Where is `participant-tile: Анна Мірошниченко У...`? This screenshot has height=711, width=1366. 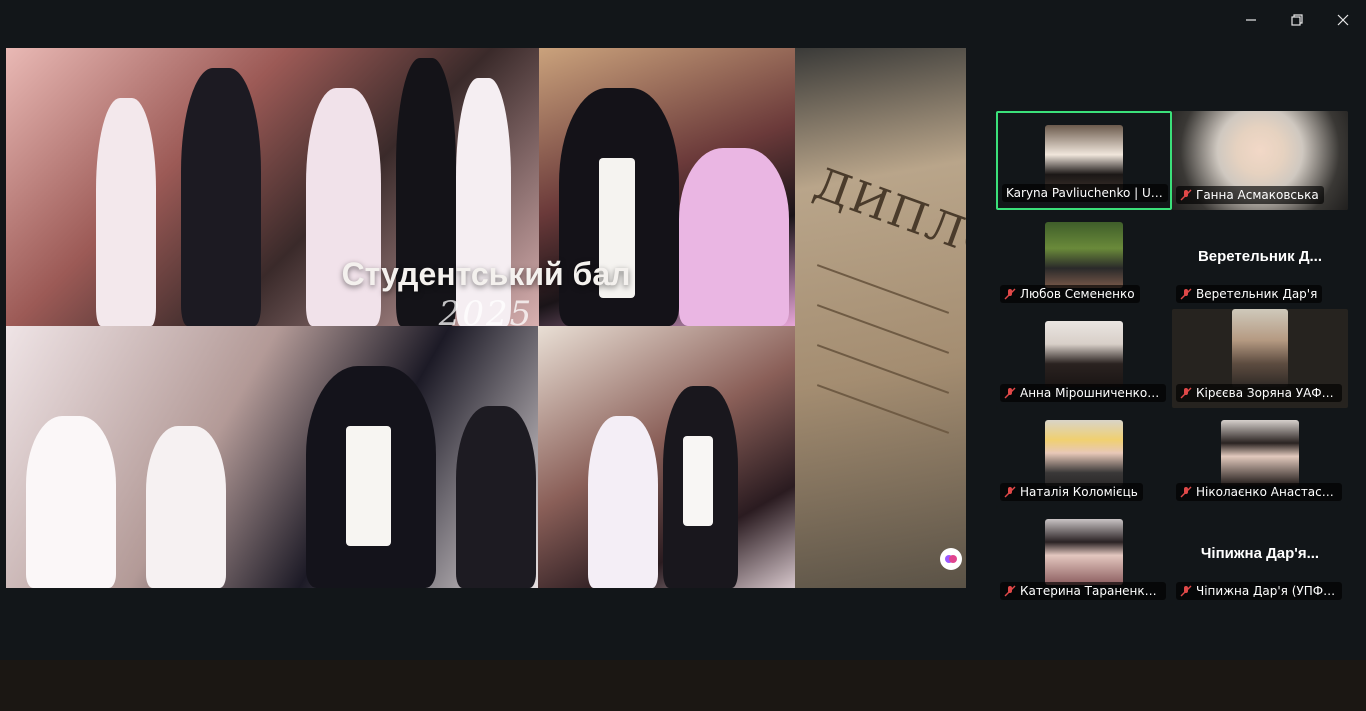
participant-tile: Анна Мірошниченко У... is located at coordinates (1084, 358).